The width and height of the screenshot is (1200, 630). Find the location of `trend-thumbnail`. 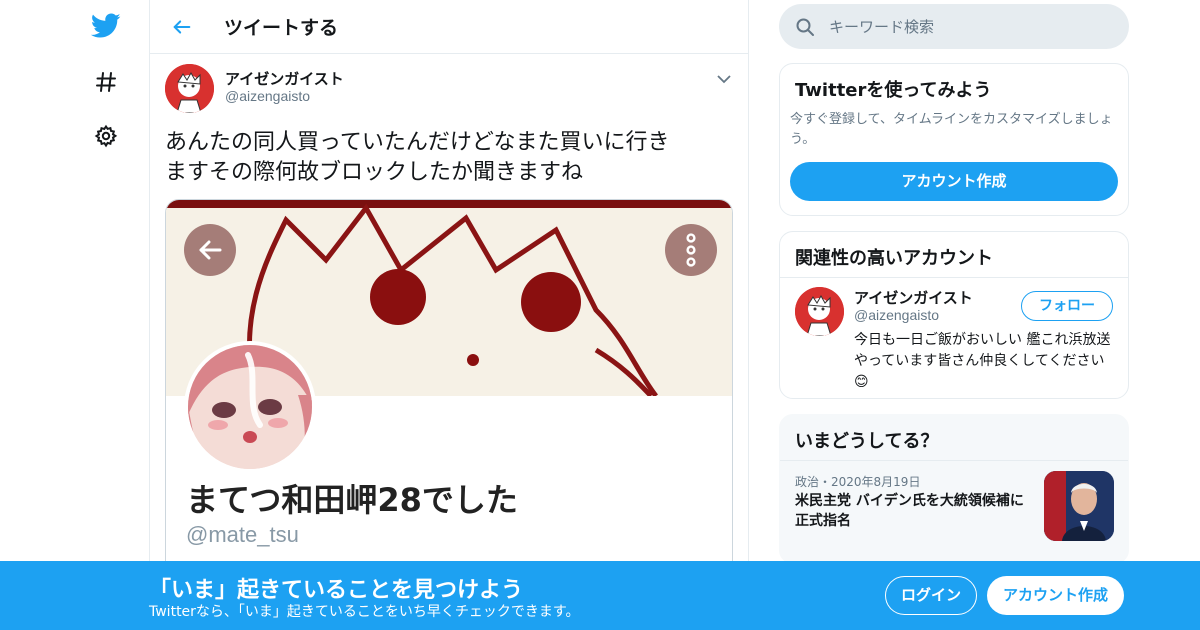

trend-thumbnail is located at coordinates (1079, 506).